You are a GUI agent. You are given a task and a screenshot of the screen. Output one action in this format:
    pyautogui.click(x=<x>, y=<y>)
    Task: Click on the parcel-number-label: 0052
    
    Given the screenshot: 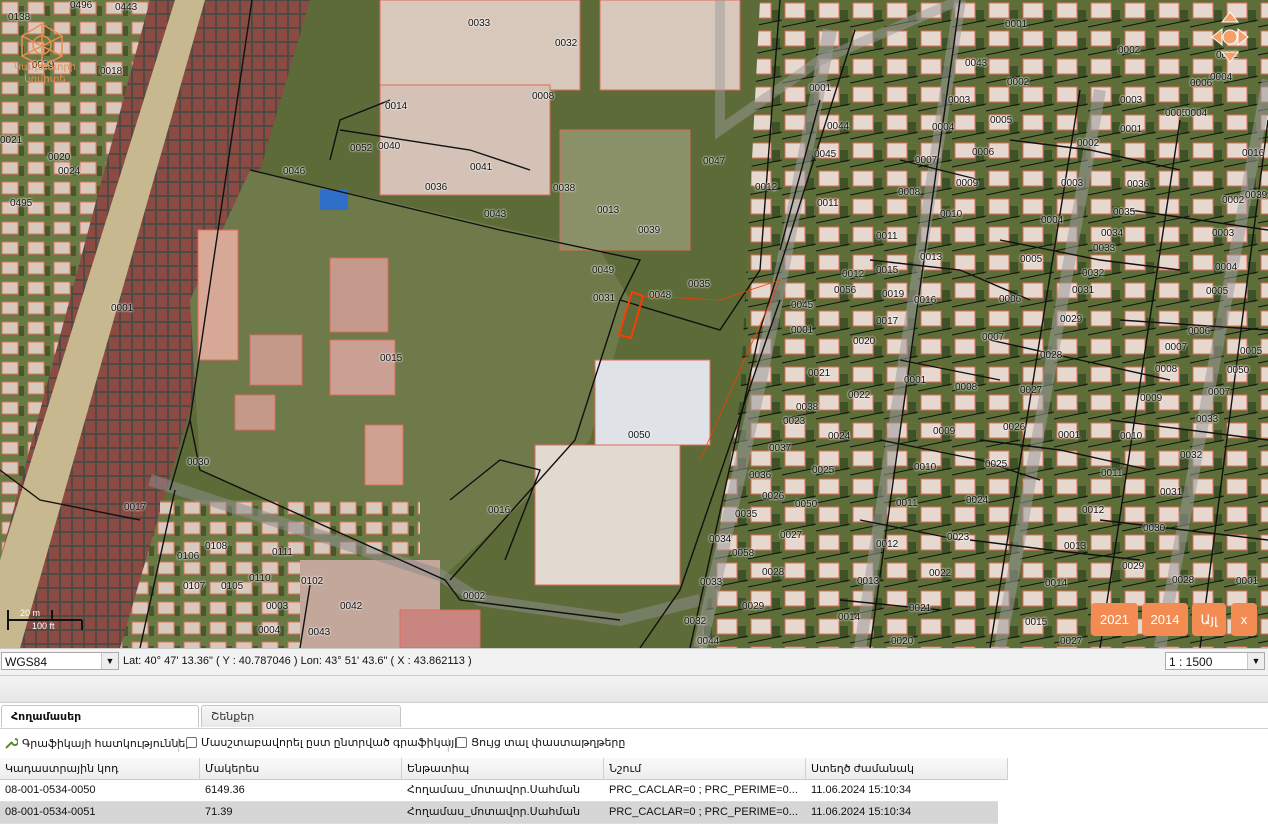 What is the action you would take?
    pyautogui.click(x=361, y=148)
    